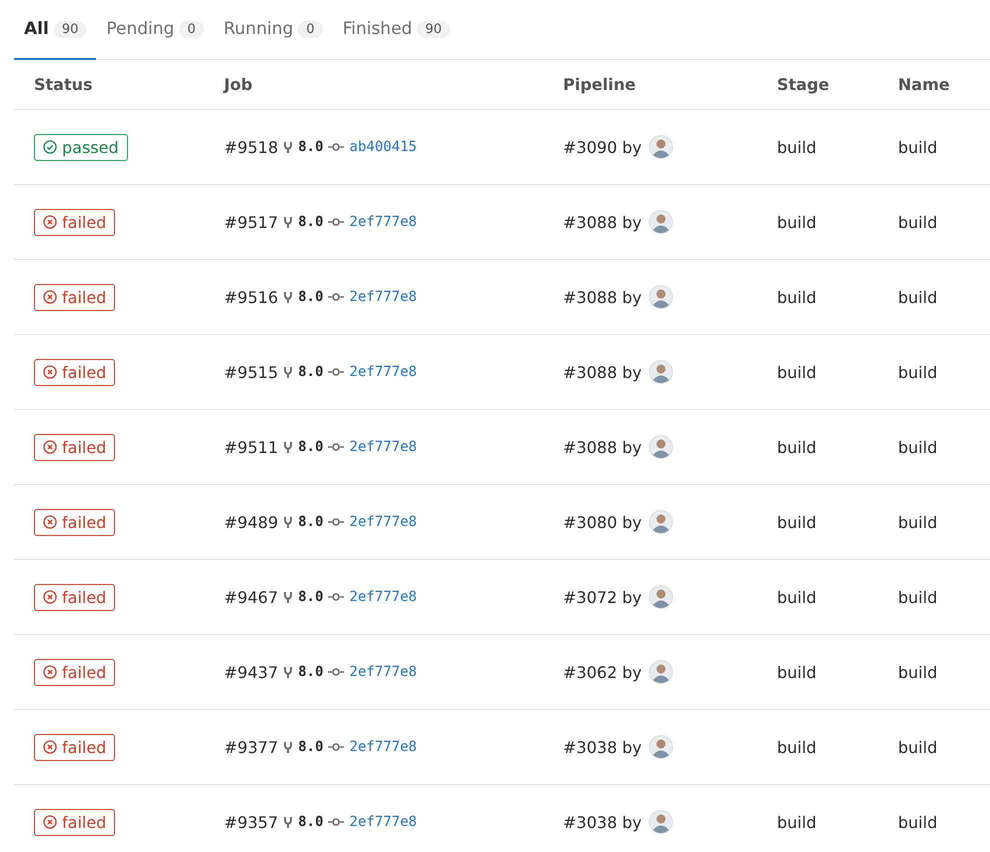 The width and height of the screenshot is (990, 852). What do you see at coordinates (251, 147) in the screenshot?
I see `job-link: #9518` at bounding box center [251, 147].